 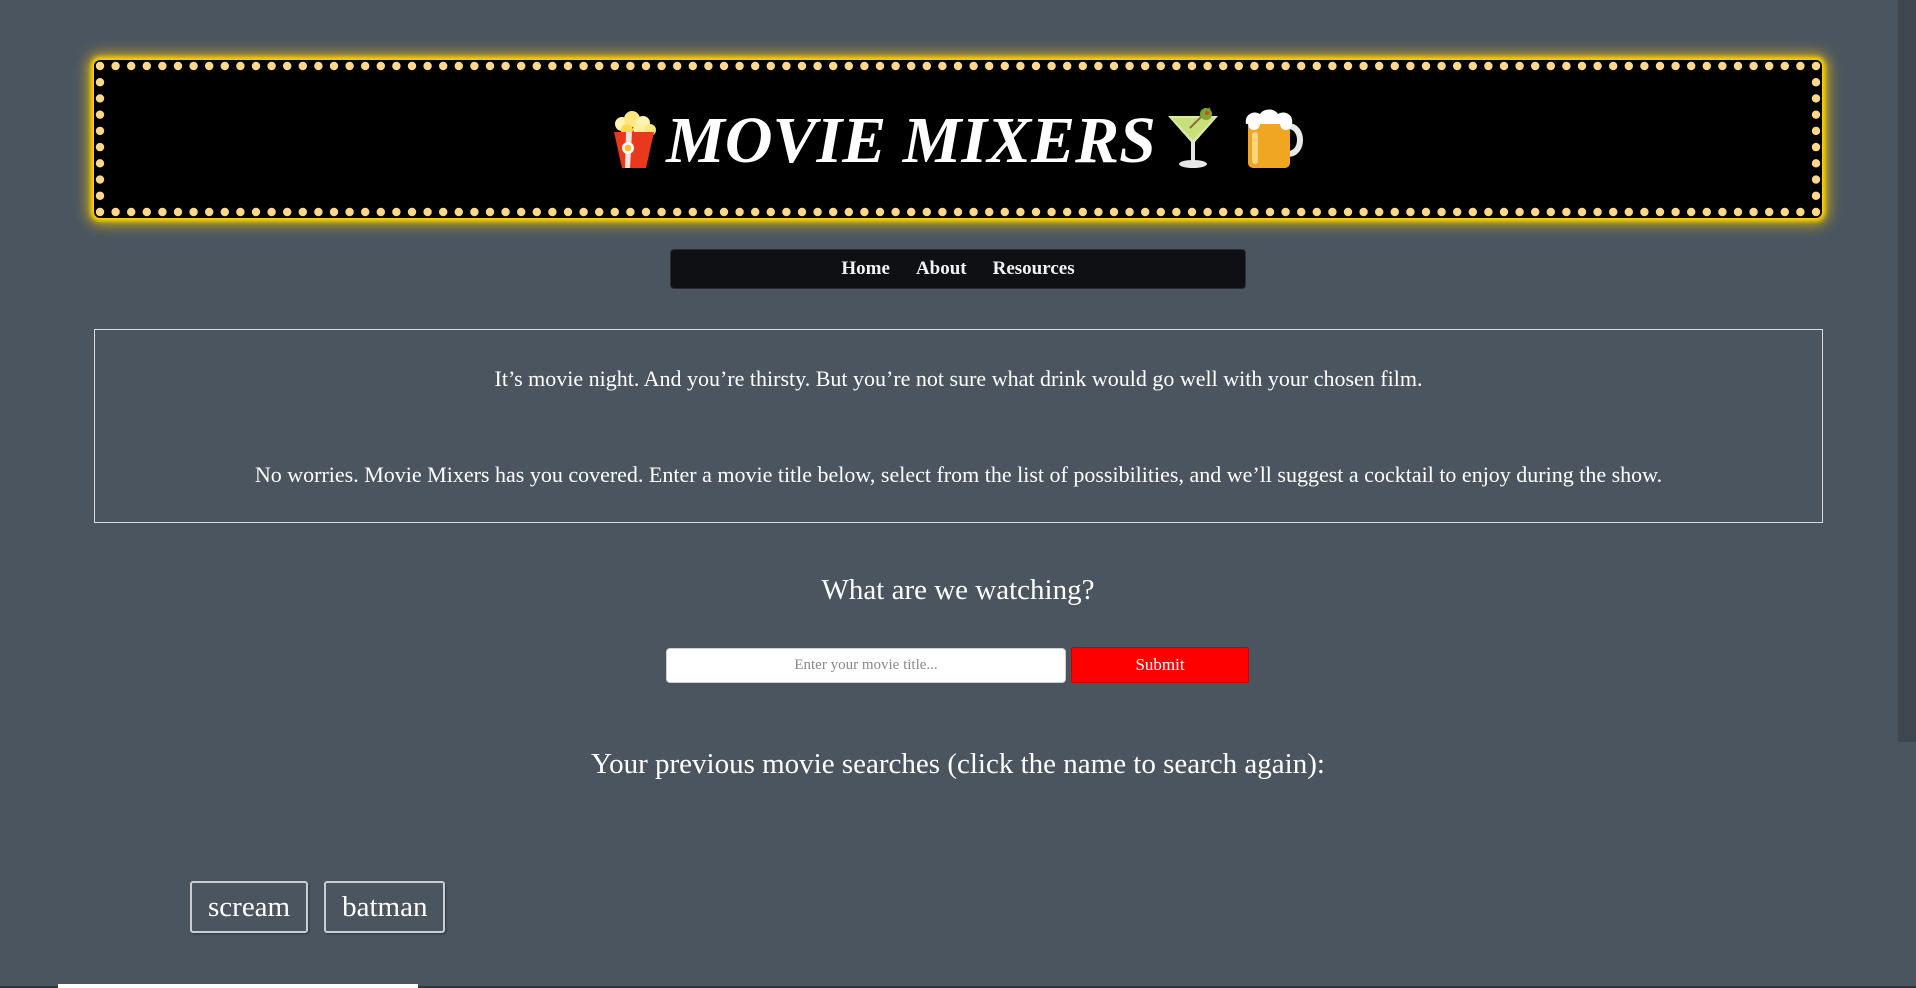 I want to click on nav-link-home: Home, so click(x=865, y=269).